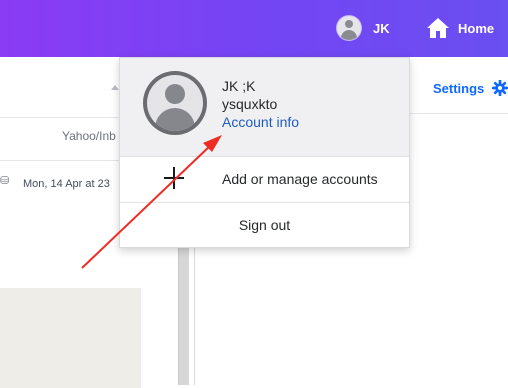  What do you see at coordinates (300, 179) in the screenshot?
I see `add-accounts-label: Add or manage accounts` at bounding box center [300, 179].